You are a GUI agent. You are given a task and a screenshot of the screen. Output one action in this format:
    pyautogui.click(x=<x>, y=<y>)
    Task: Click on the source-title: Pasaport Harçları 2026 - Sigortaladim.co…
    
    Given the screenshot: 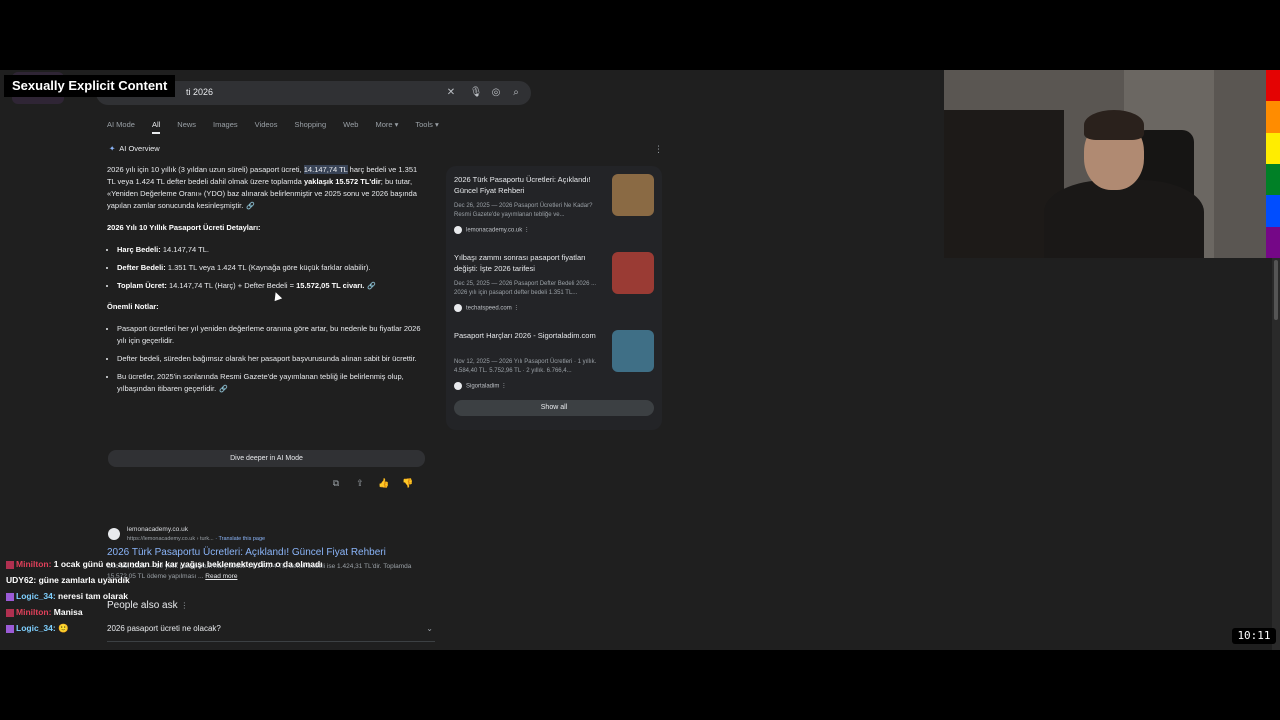 What is the action you would take?
    pyautogui.click(x=529, y=335)
    